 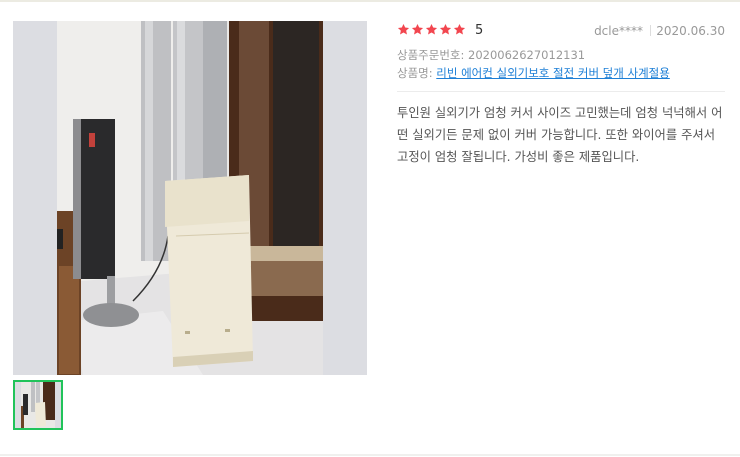 What do you see at coordinates (527, 55) in the screenshot?
I see `order-number: 2020062627012131` at bounding box center [527, 55].